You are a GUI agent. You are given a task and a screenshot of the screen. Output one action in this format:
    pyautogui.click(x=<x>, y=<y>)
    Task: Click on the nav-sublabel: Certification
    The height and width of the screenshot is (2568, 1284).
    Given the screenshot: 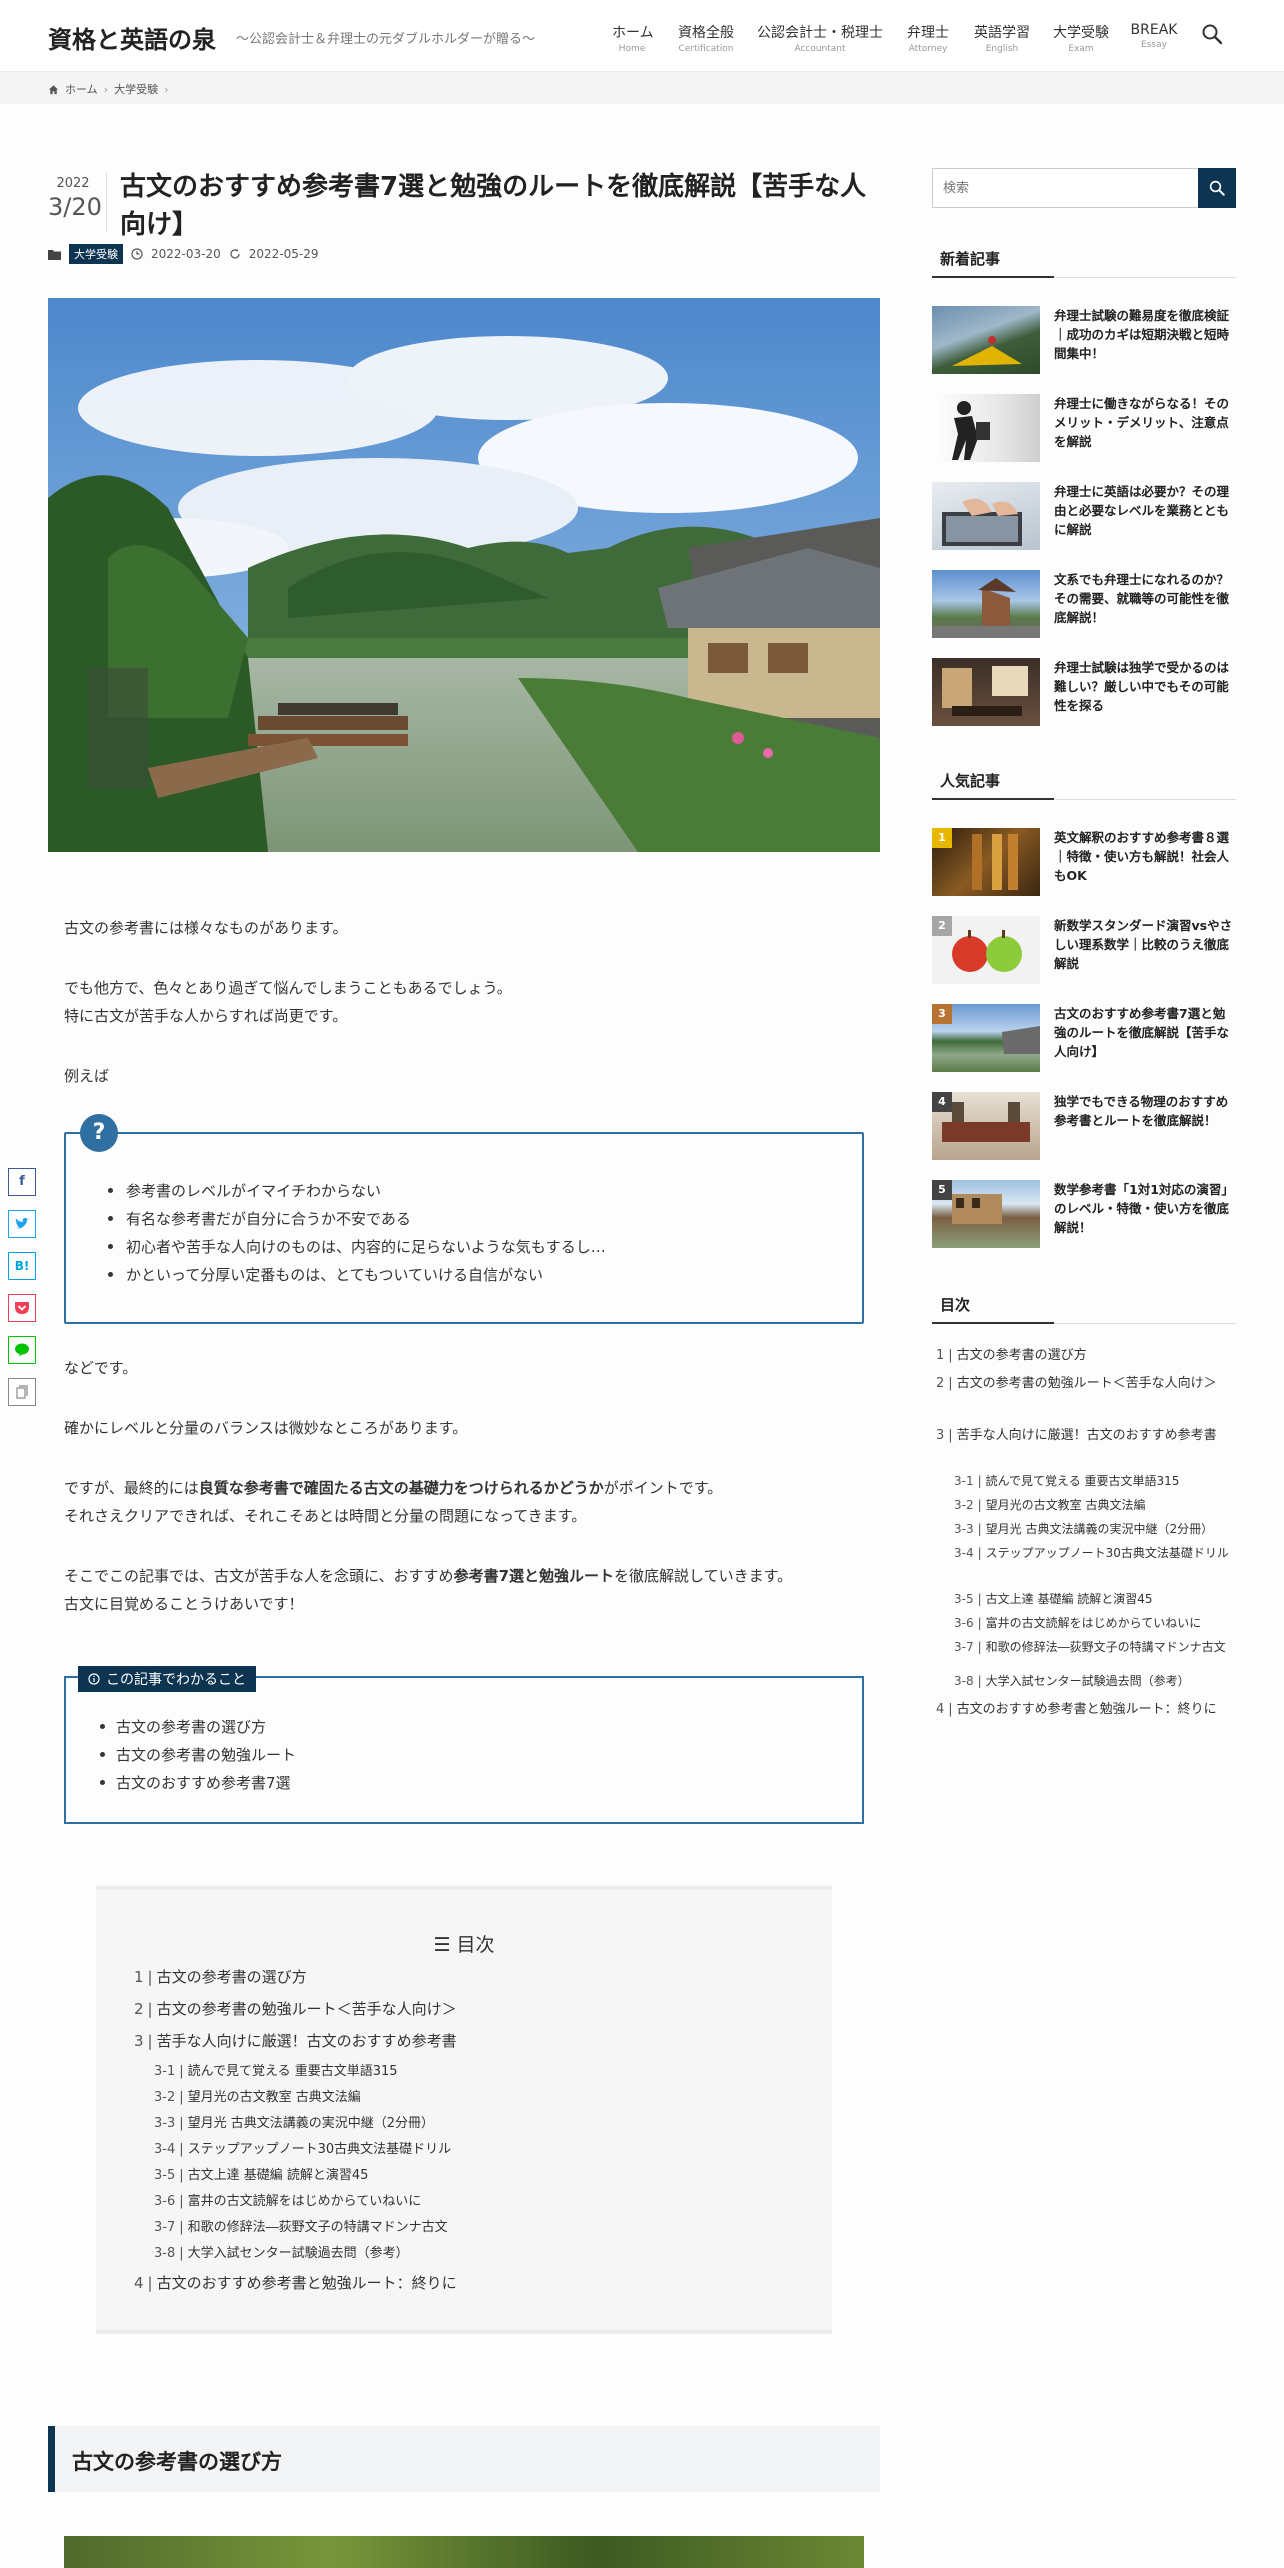 What is the action you would take?
    pyautogui.click(x=706, y=49)
    